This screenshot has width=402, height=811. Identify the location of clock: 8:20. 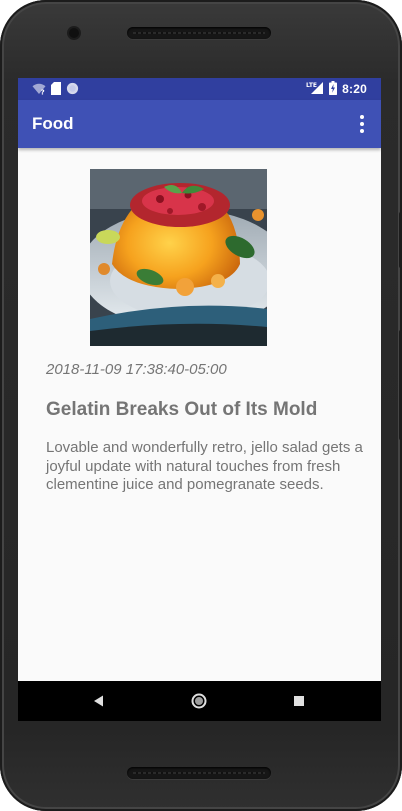
(354, 89).